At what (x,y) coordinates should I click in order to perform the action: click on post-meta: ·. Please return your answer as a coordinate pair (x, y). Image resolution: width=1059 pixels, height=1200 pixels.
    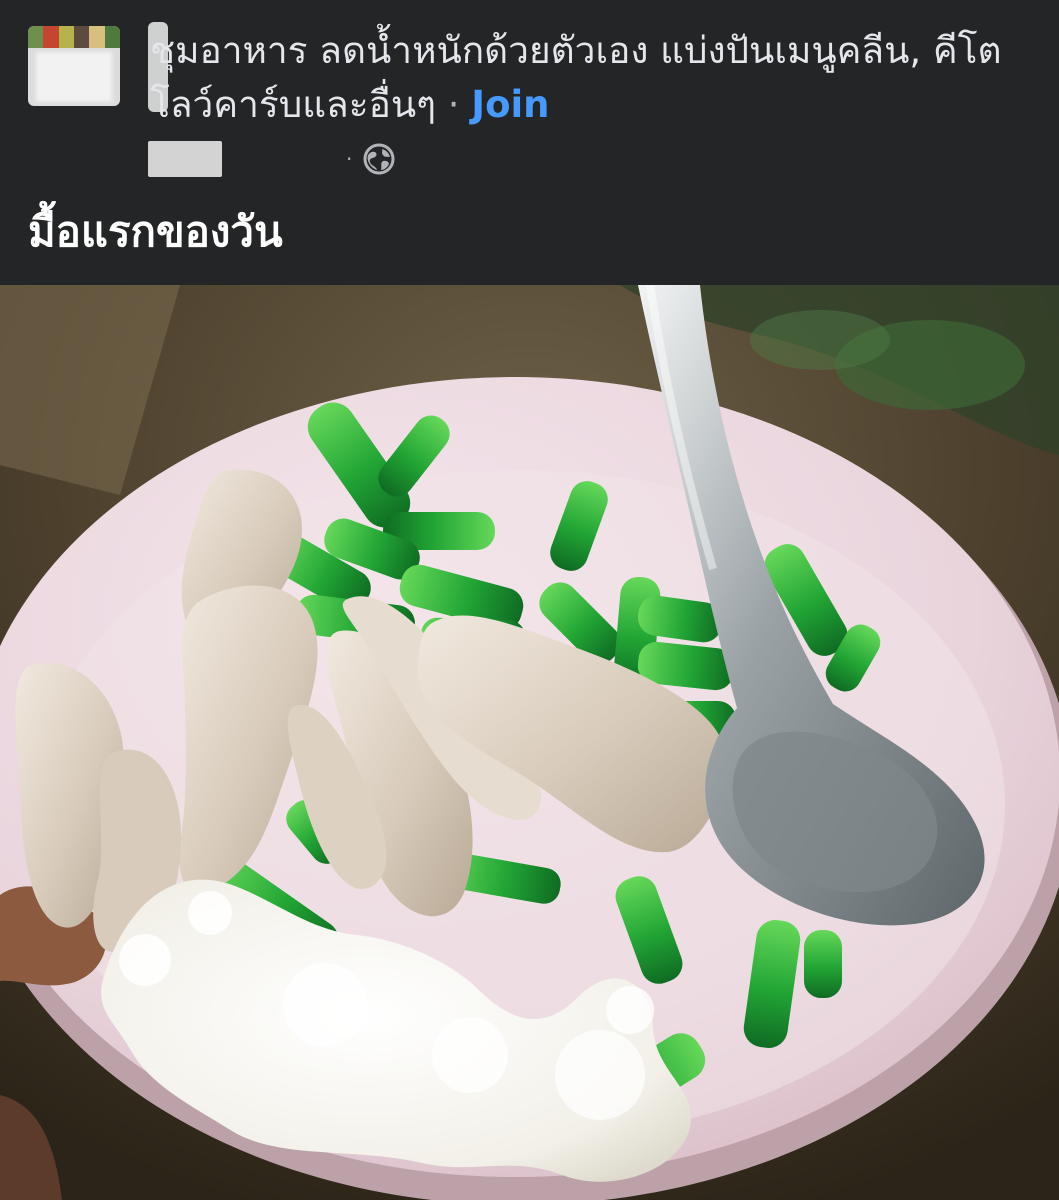
    Looking at the image, I should click on (272, 159).